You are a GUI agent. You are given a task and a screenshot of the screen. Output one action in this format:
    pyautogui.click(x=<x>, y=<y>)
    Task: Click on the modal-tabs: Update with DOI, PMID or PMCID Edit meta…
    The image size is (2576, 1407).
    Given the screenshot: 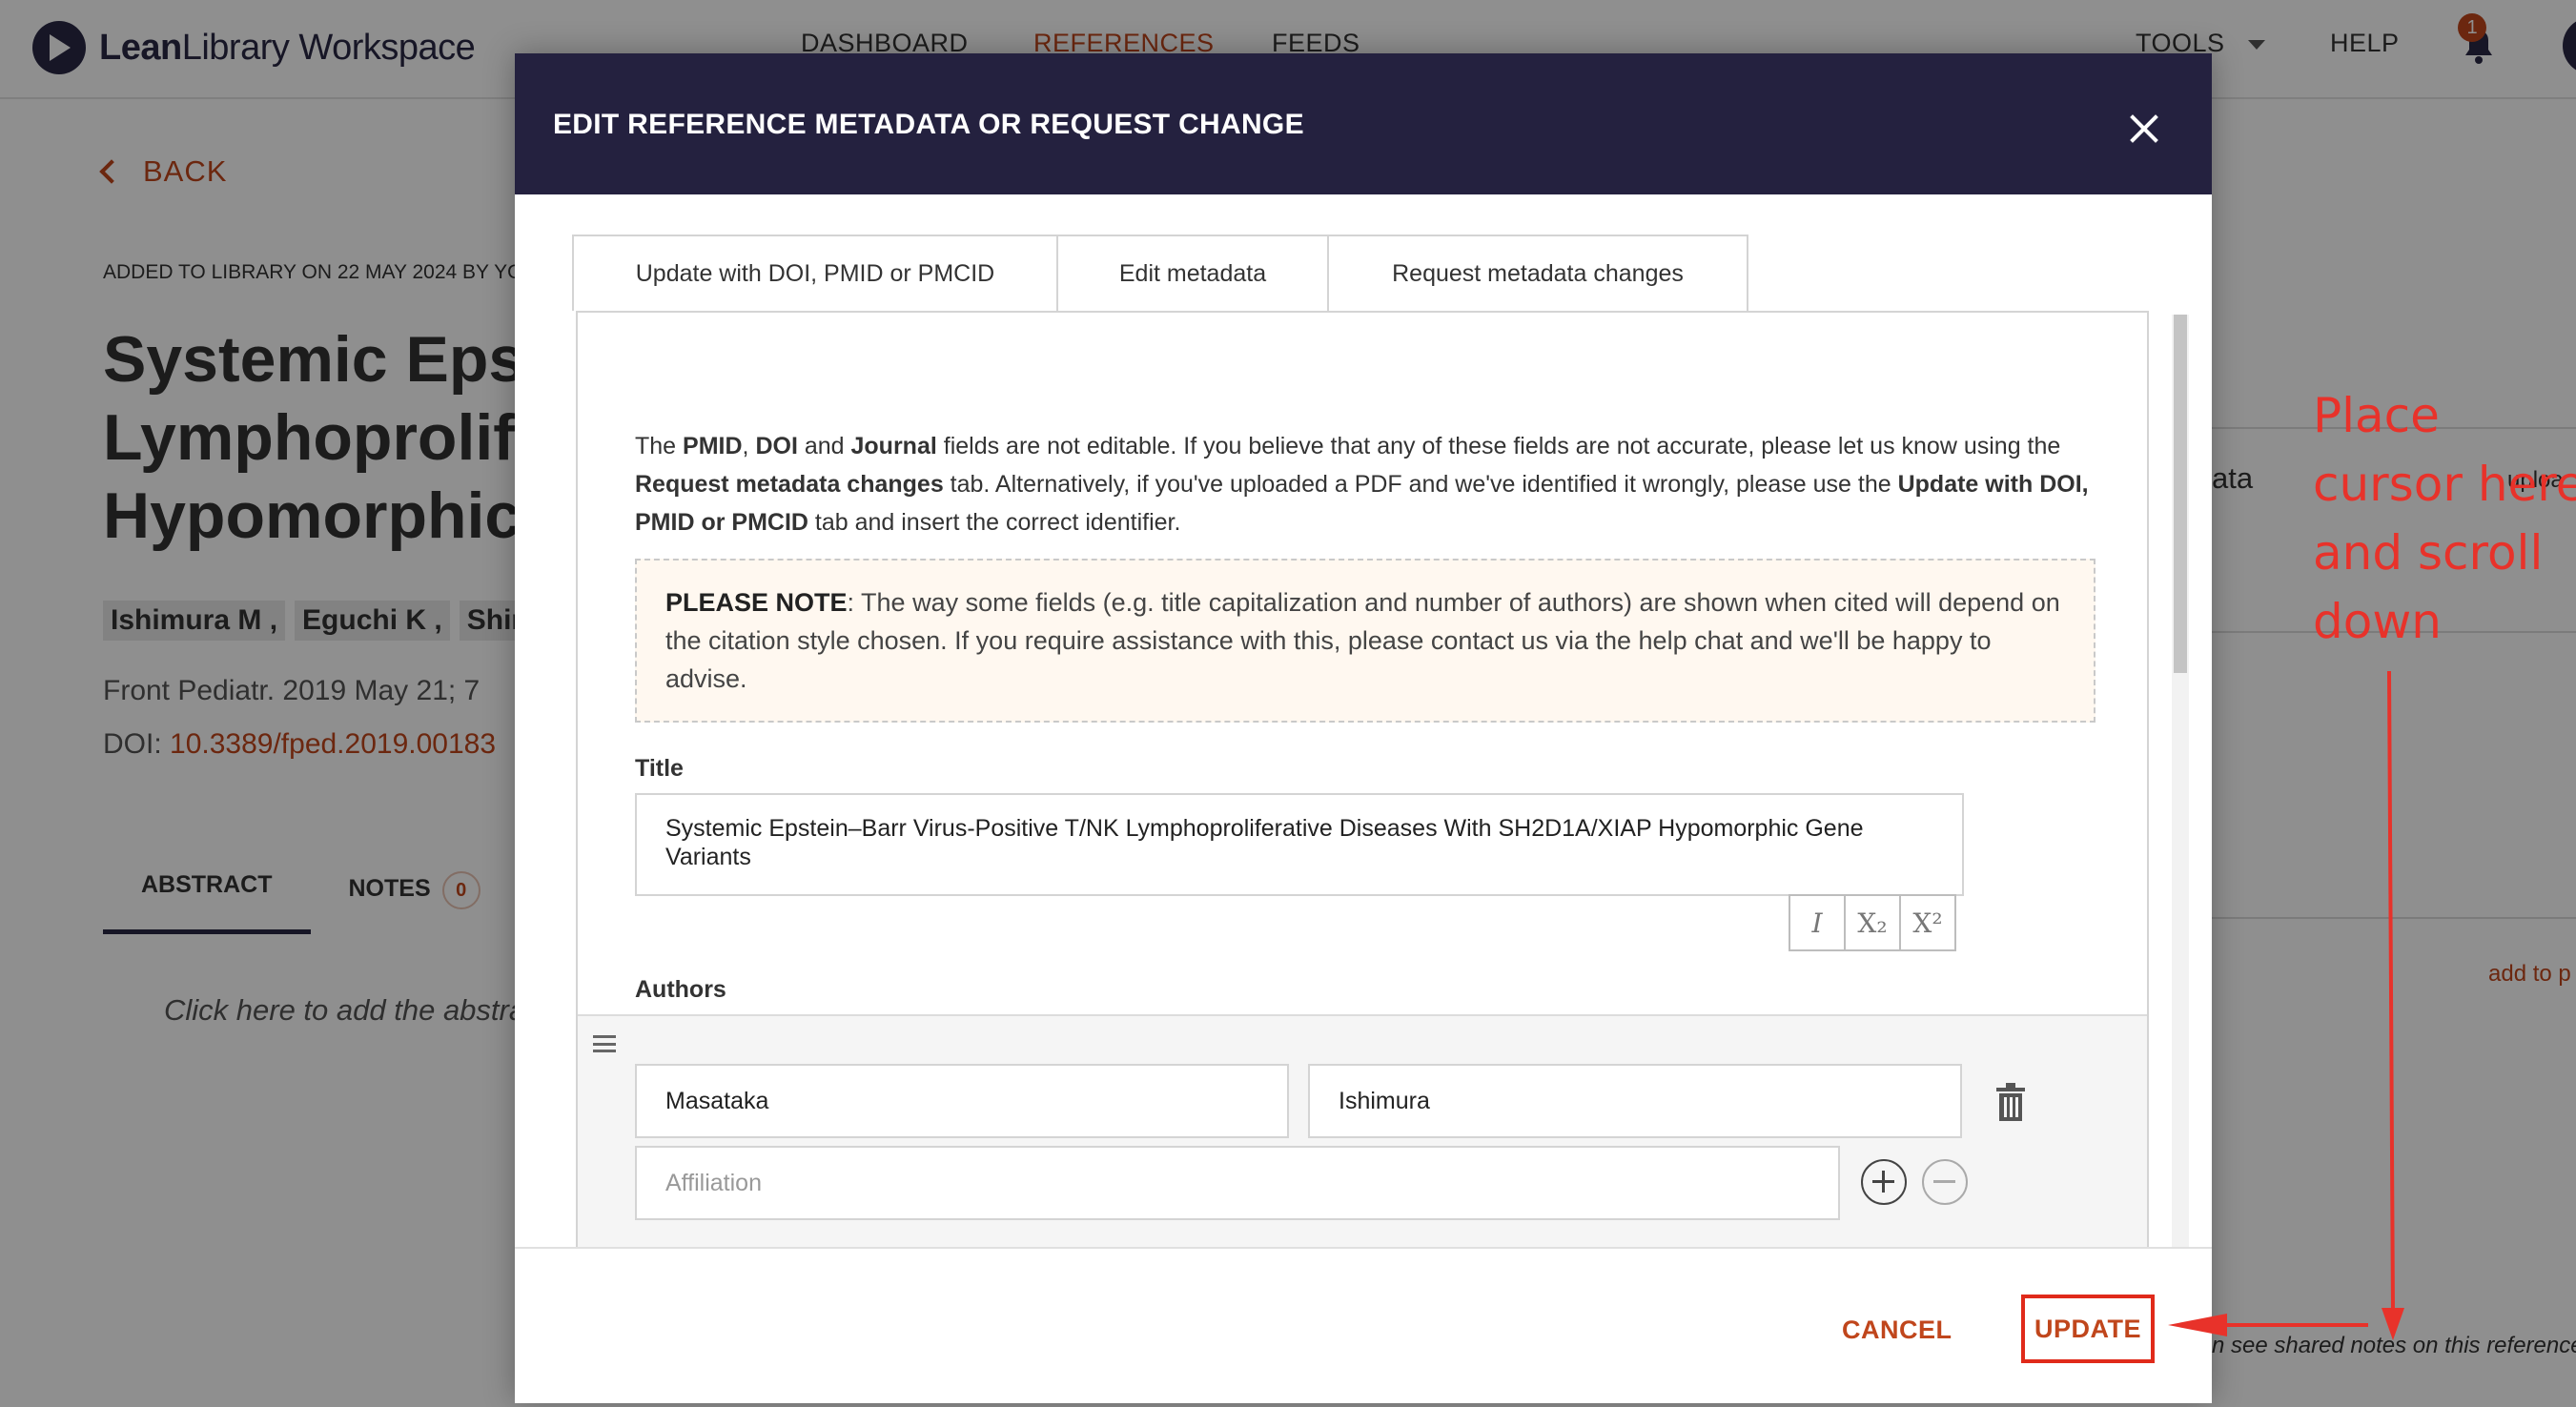 What is the action you would take?
    pyautogui.click(x=1160, y=274)
    